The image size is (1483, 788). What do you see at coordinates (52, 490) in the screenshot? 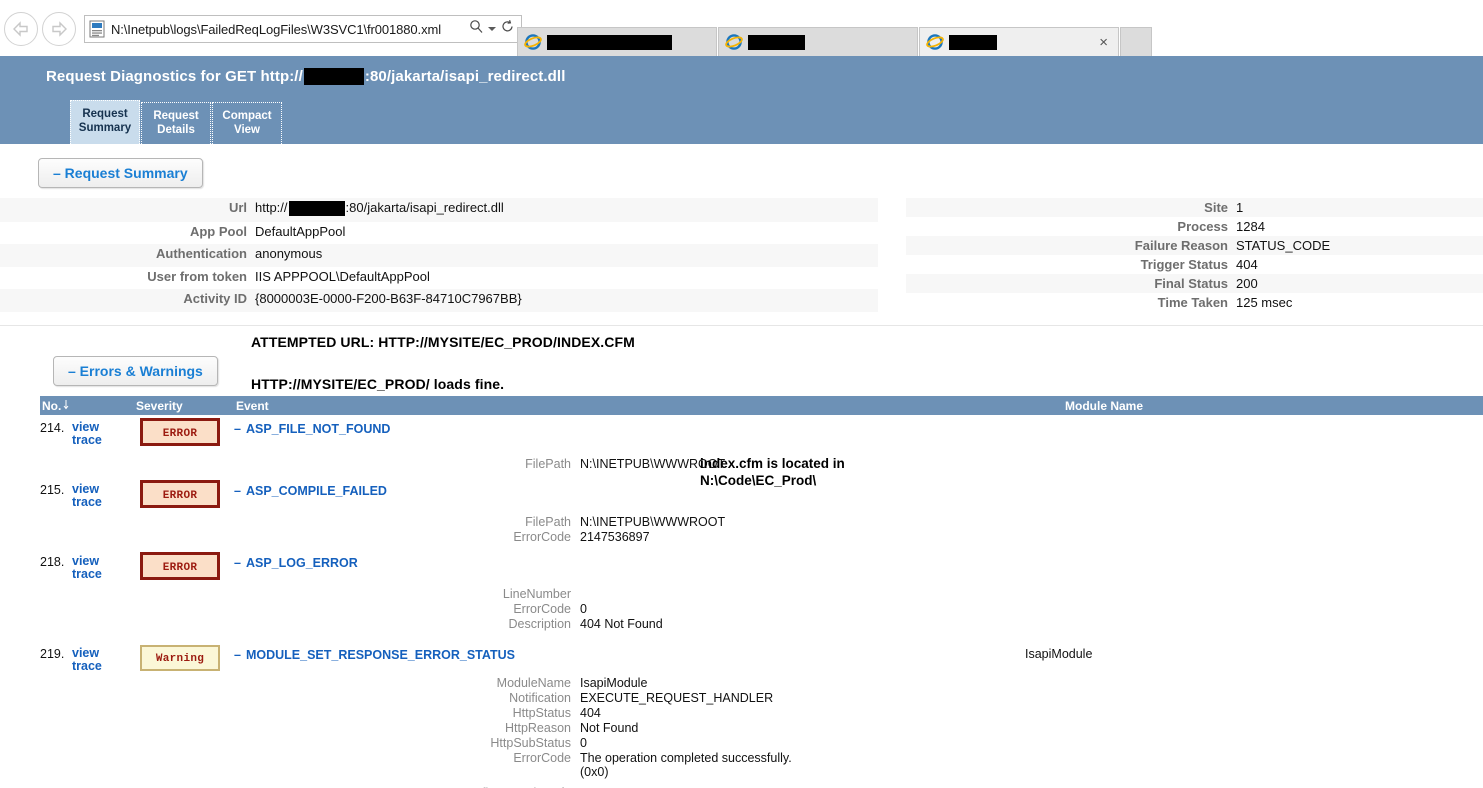
I see `row-number: 215.` at bounding box center [52, 490].